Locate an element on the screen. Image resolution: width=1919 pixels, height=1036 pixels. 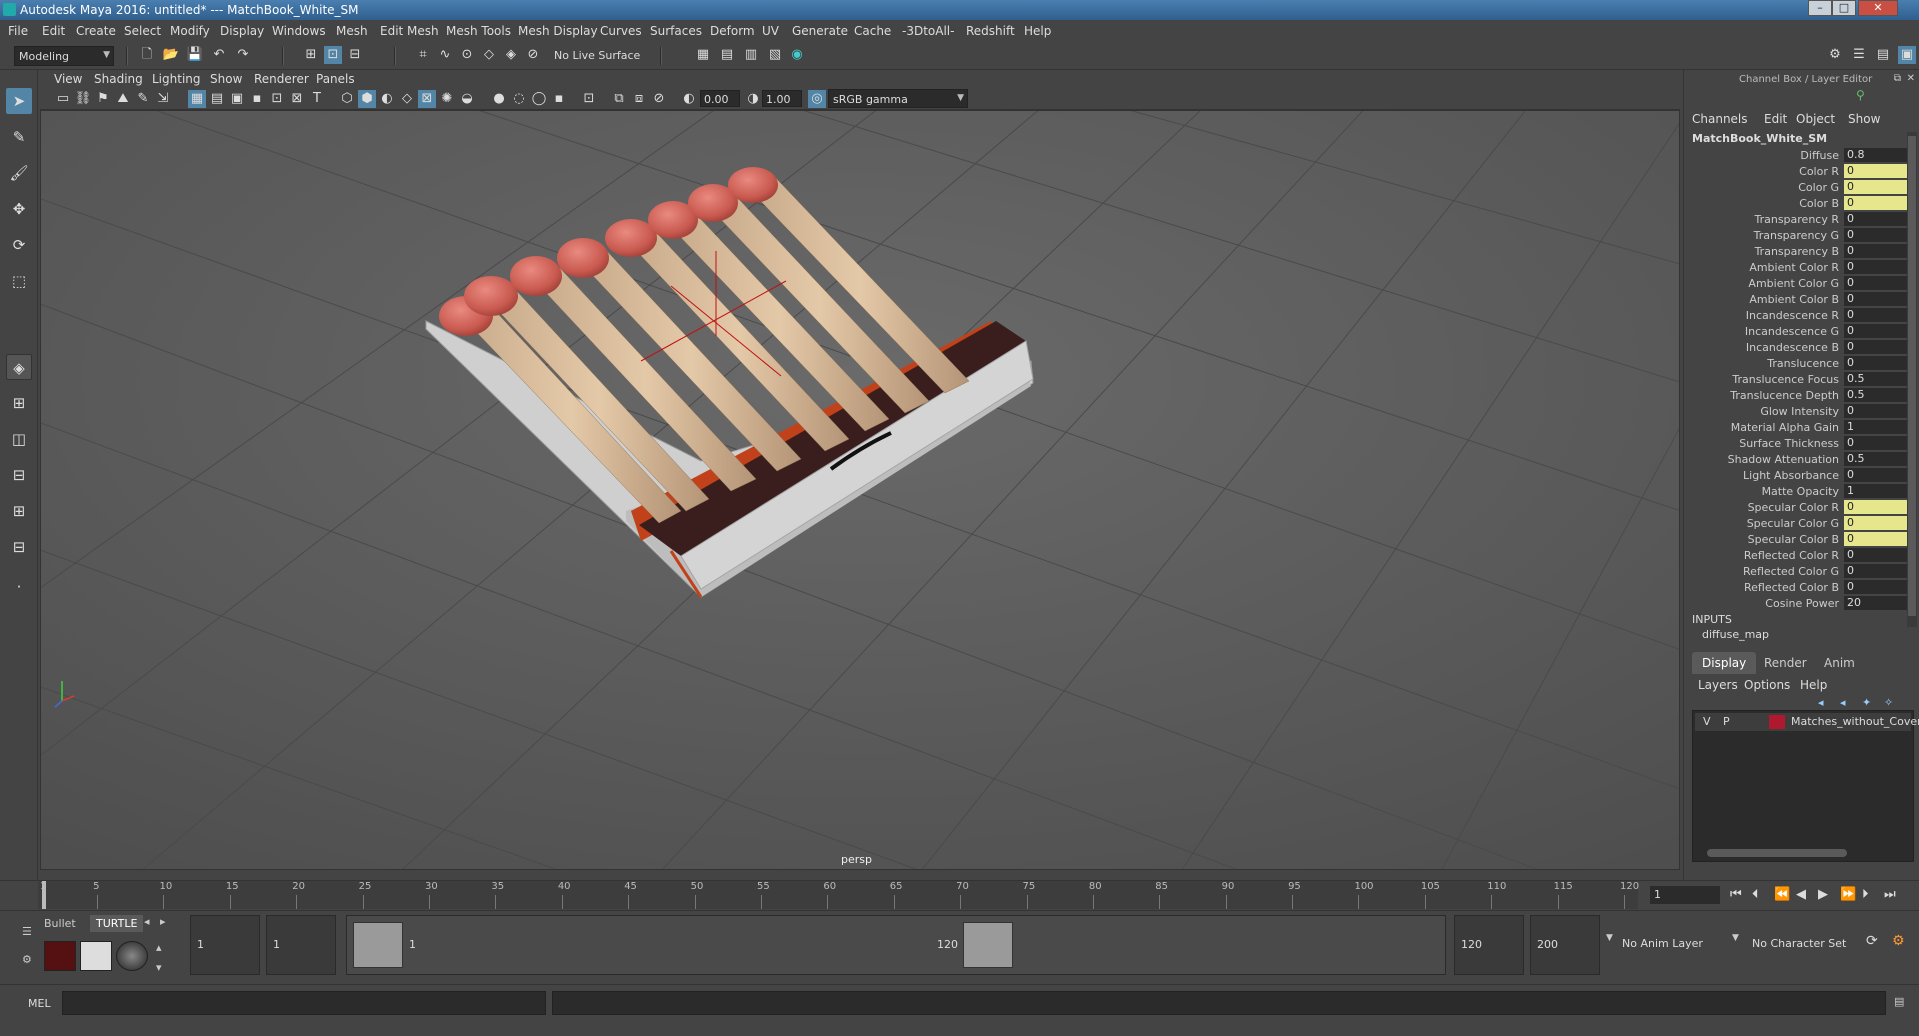
channel-box-scrollbar is located at coordinates (1912, 379).